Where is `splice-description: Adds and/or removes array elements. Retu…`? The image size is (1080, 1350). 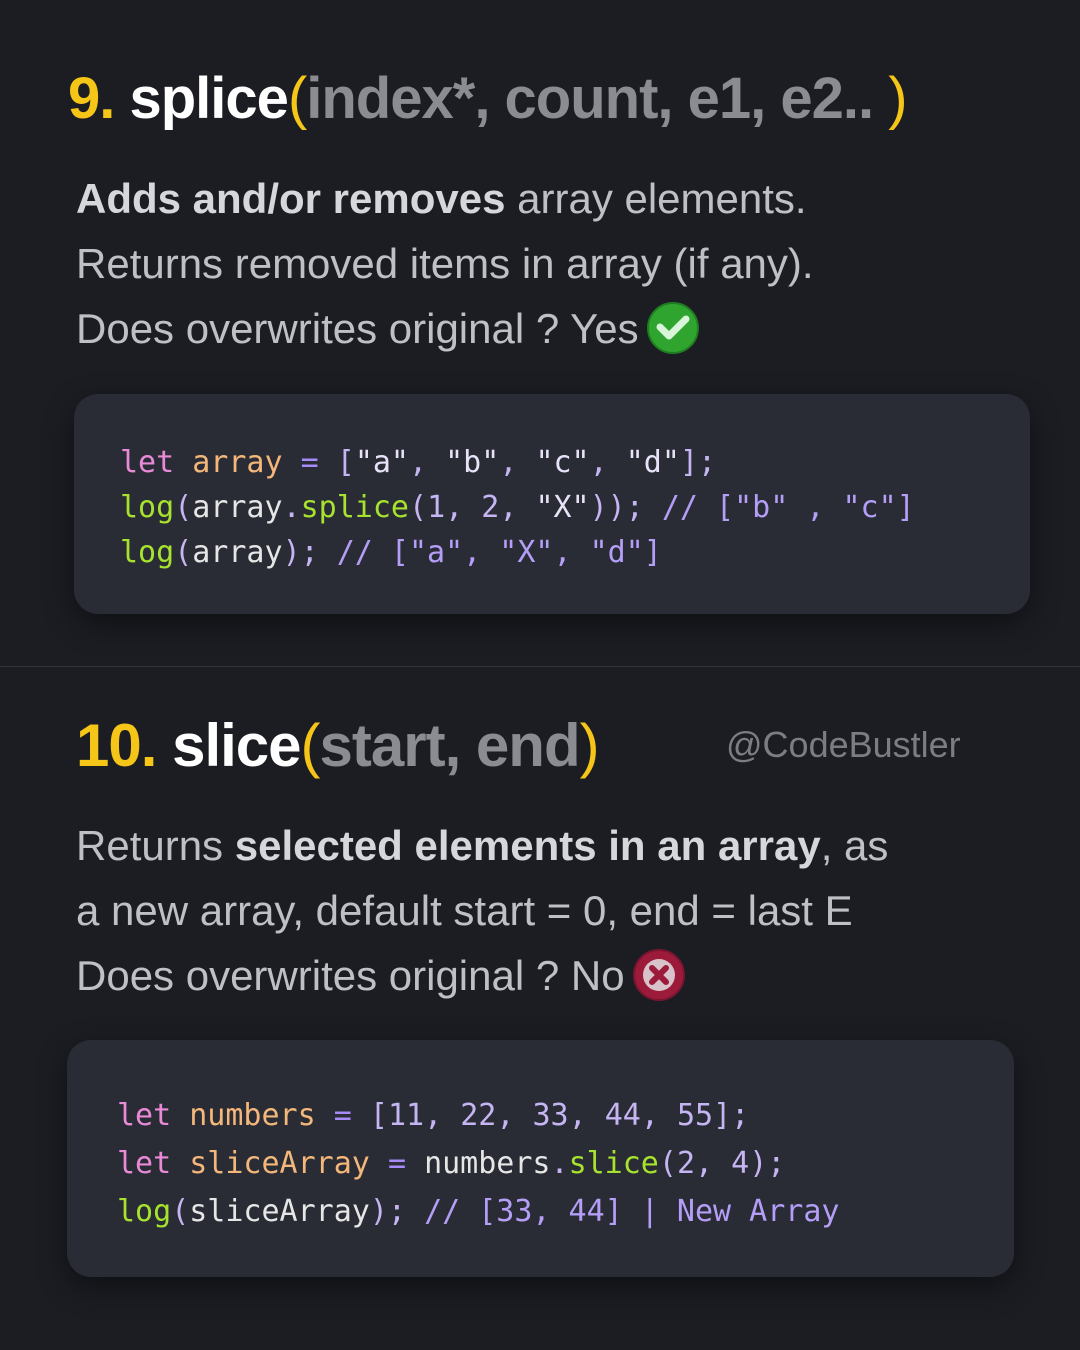 splice-description: Adds and/or removes array elements. Retu… is located at coordinates (445, 263).